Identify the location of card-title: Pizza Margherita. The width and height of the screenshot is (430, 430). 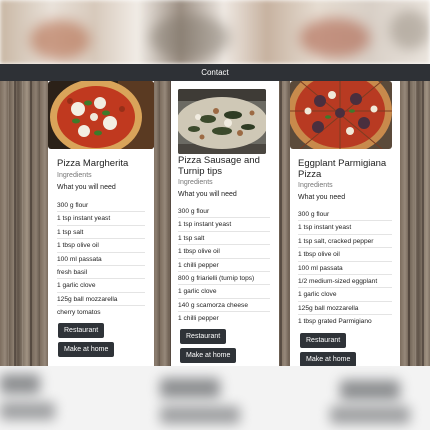
(93, 163).